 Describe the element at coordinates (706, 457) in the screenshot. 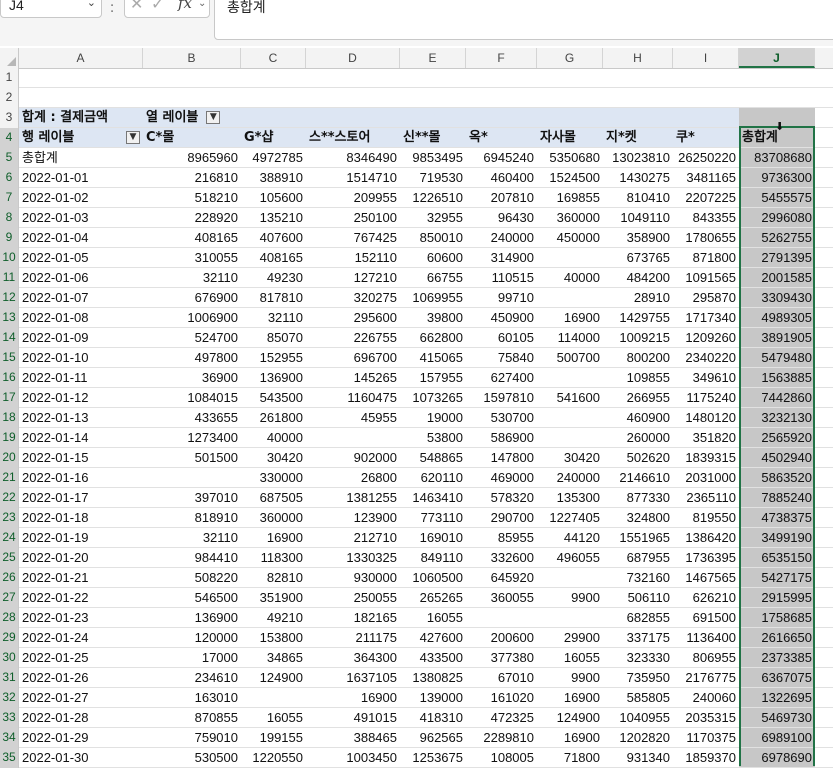

I see `value-cell: 1839315` at that location.